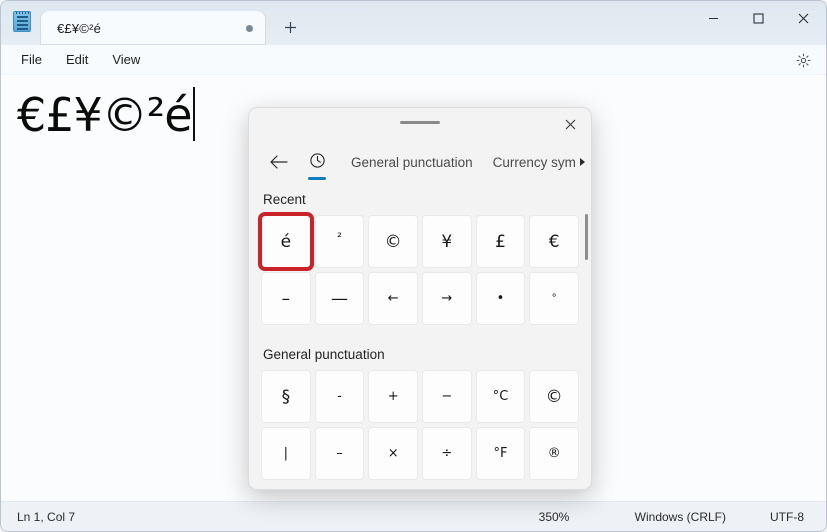  Describe the element at coordinates (393, 396) in the screenshot. I see `symbol-plus: +` at that location.